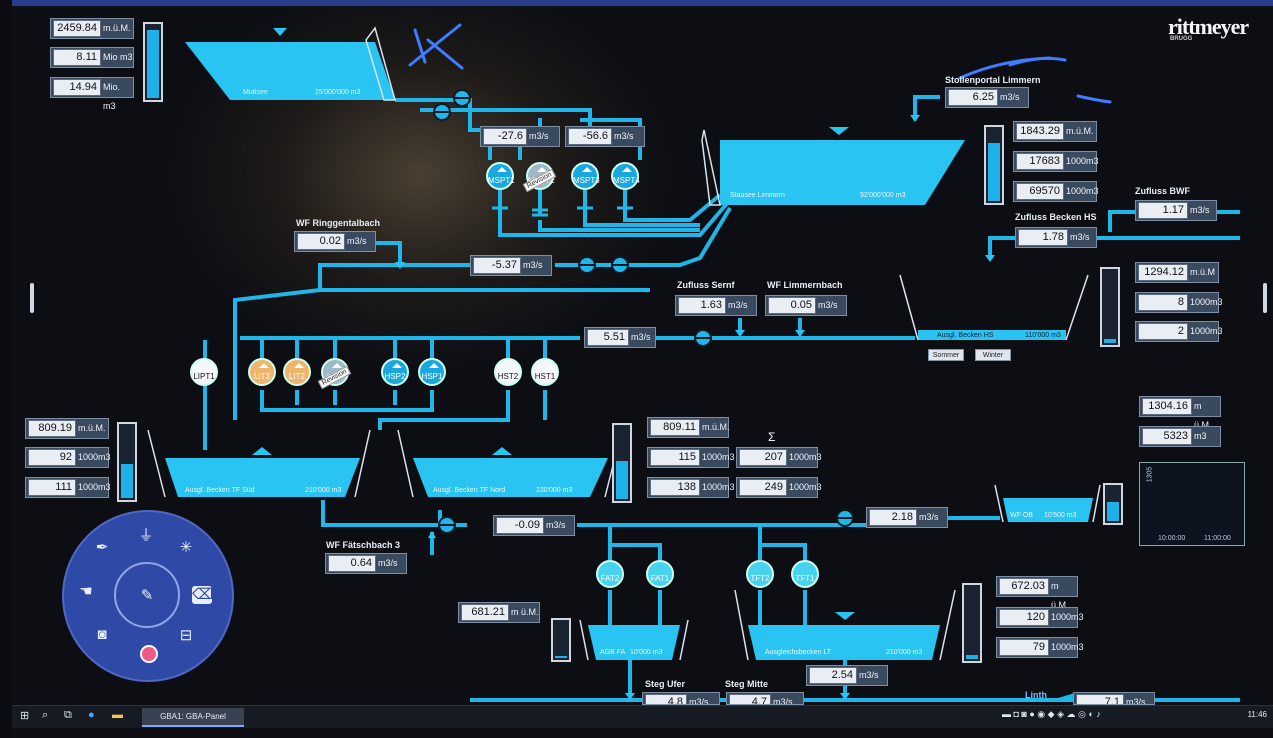  What do you see at coordinates (1192, 504) in the screenshot?
I see `trend-chart: 1305 10:00:00 11:00:00` at bounding box center [1192, 504].